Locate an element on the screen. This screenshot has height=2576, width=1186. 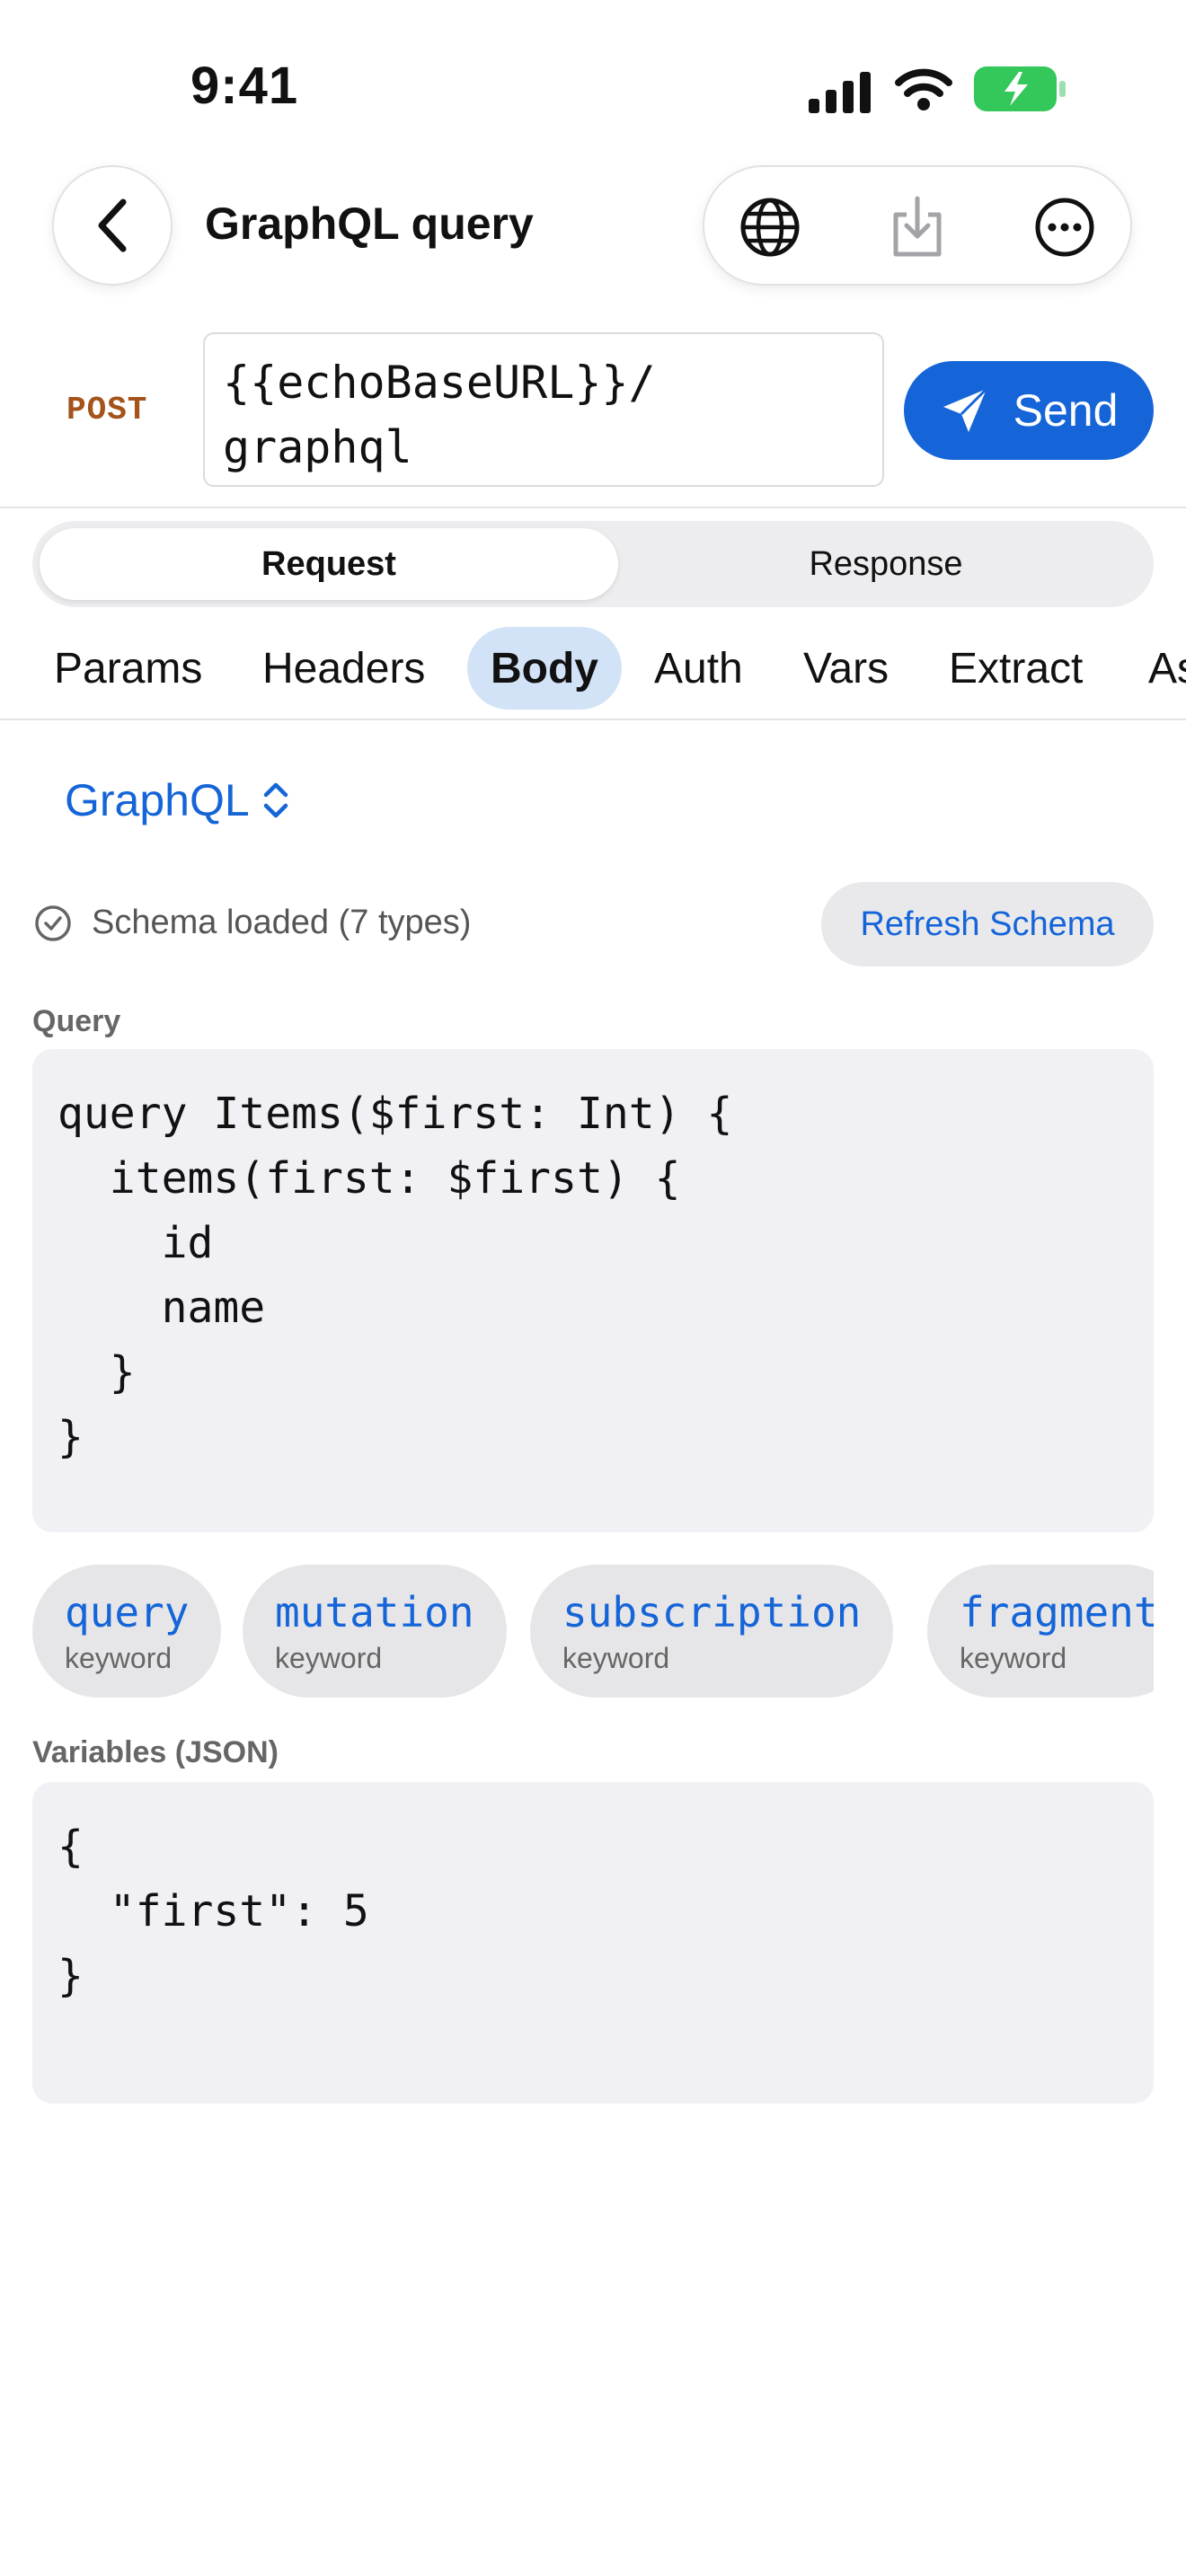
suggestion-chip: fragment keyword is located at coordinates (1040, 1631).